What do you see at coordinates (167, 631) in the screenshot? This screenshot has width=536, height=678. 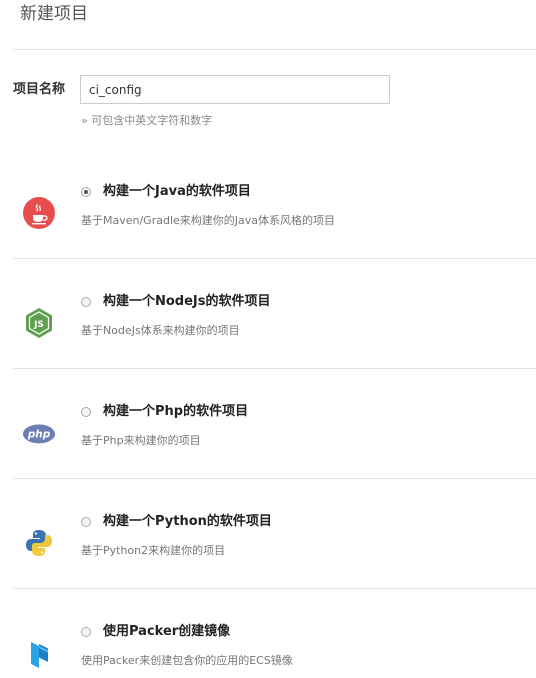 I see `option-title: 使用Packer创建镜像` at bounding box center [167, 631].